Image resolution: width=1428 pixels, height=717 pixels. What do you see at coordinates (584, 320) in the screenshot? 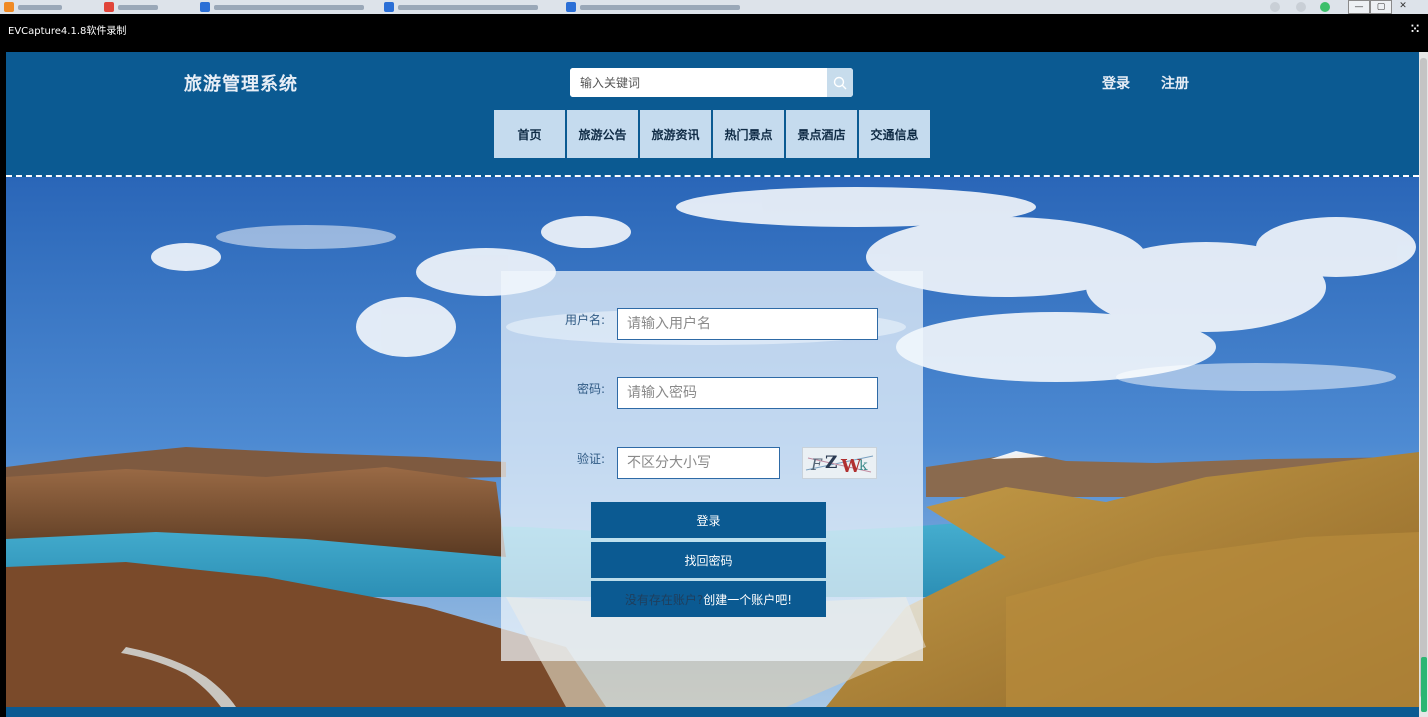
I see `username-label: 用户名:` at bounding box center [584, 320].